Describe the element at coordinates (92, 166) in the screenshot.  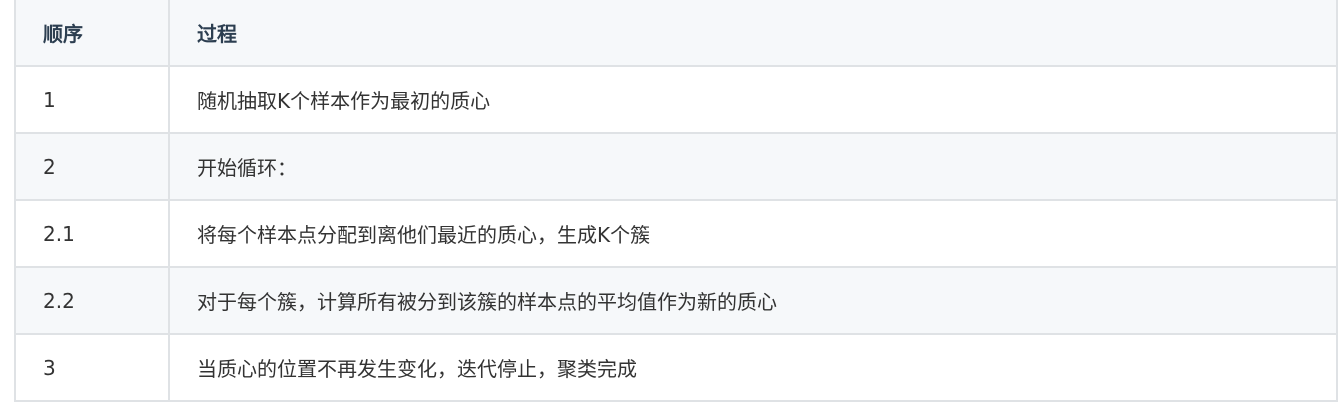
I see `cell-order: 2` at that location.